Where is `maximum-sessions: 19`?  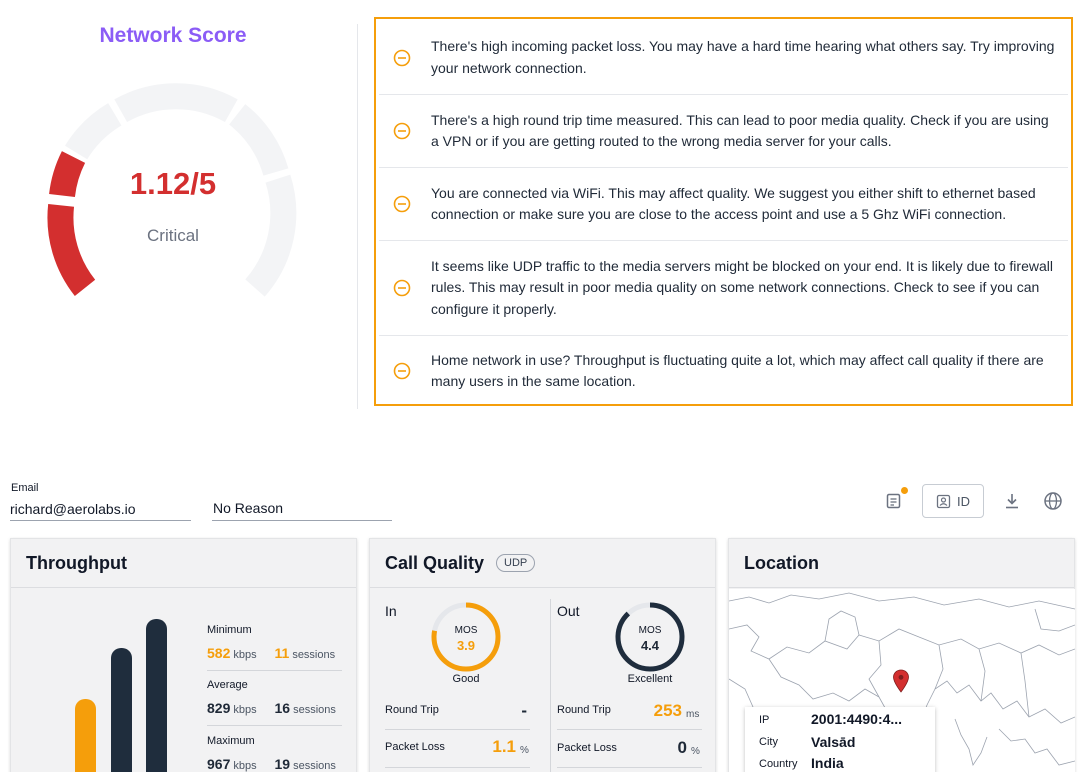
maximum-sessions: 19 is located at coordinates (282, 764).